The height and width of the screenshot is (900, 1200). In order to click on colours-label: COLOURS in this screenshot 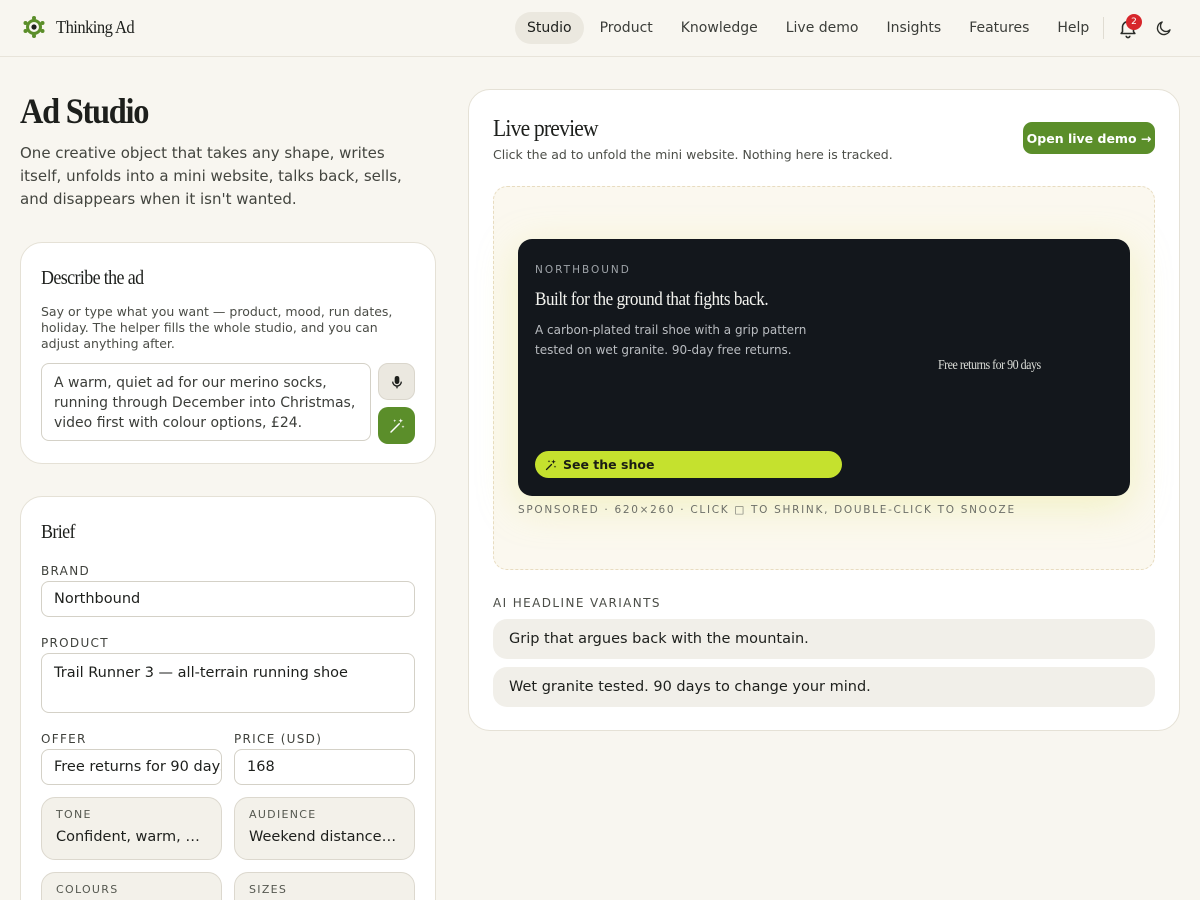, I will do `click(87, 889)`.